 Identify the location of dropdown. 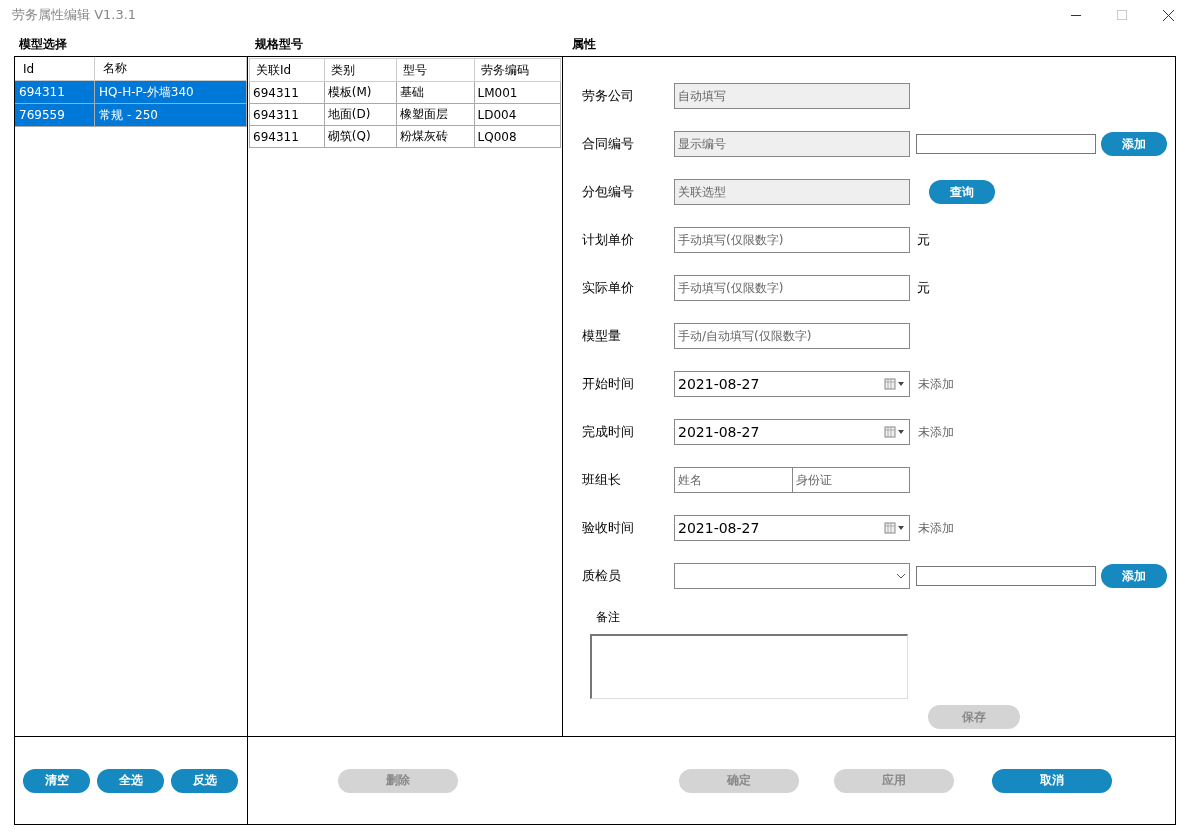
(792, 576).